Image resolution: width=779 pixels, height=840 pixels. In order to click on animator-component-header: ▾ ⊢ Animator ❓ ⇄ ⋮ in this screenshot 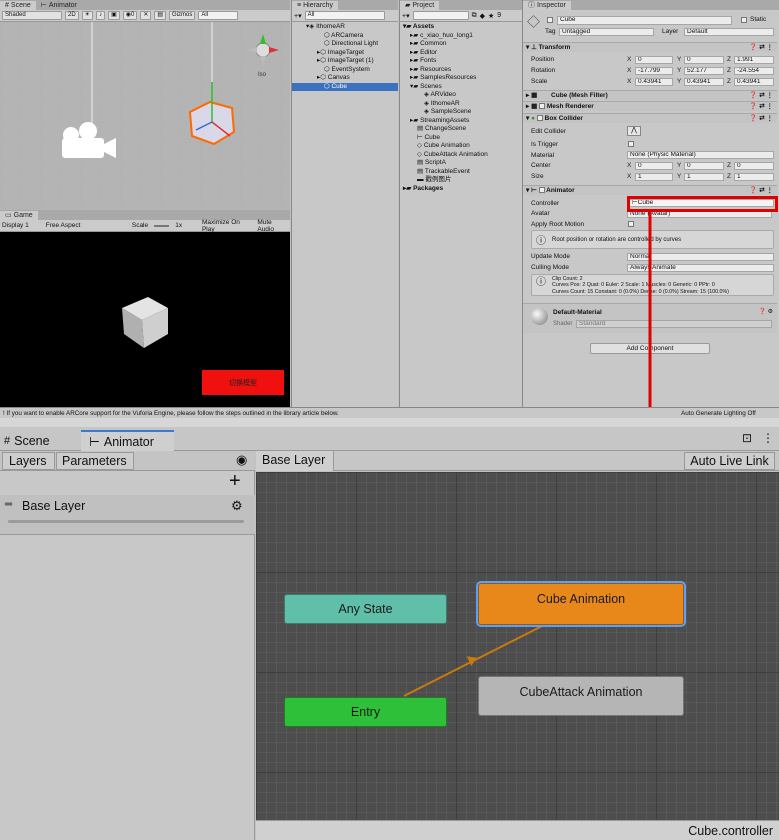, I will do `click(650, 190)`.